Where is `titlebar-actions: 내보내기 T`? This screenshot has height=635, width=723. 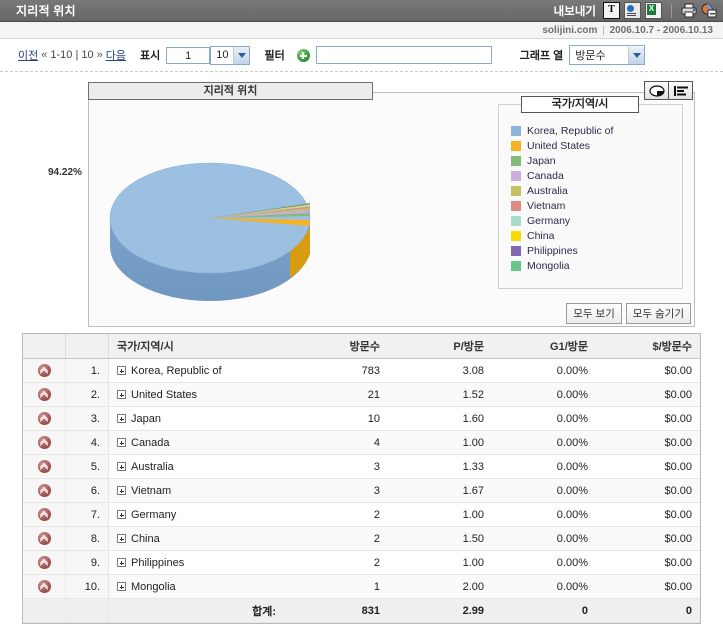 titlebar-actions: 내보내기 T is located at coordinates (635, 10).